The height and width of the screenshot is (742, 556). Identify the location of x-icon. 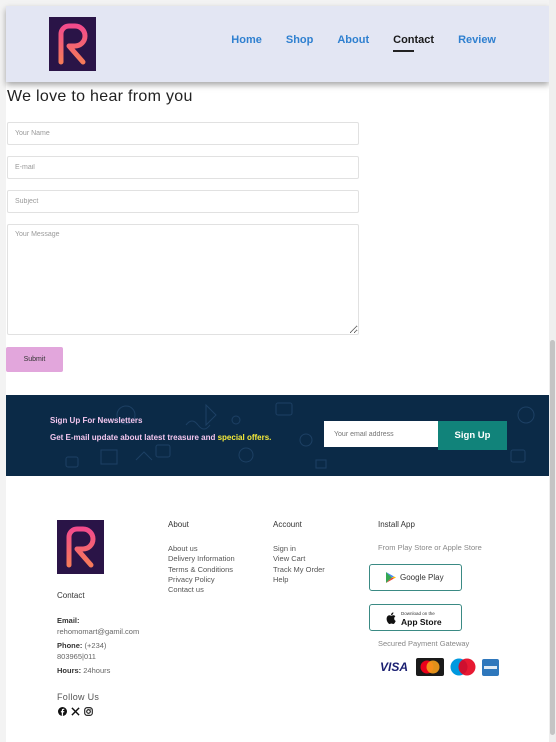
(75, 711).